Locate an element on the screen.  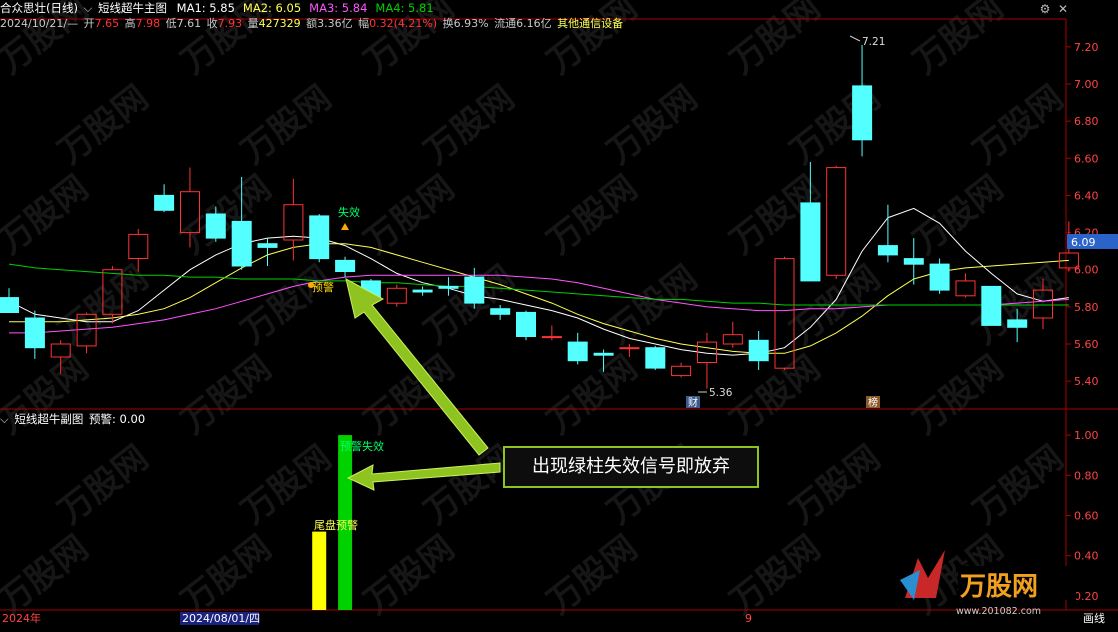
warn-signal-label: 预警 is located at coordinates (323, 287).